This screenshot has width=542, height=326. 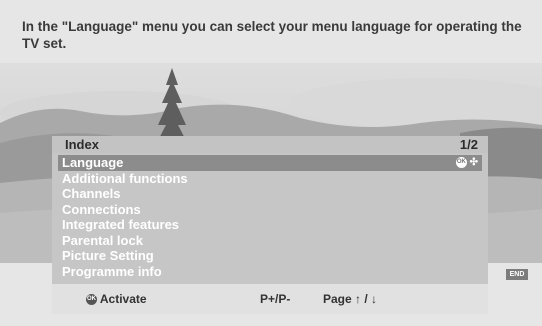 I want to click on menu-item-channels: Channels, so click(x=270, y=194).